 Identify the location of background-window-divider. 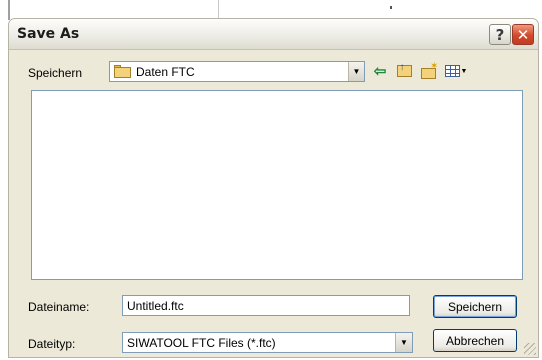
(218, 10).